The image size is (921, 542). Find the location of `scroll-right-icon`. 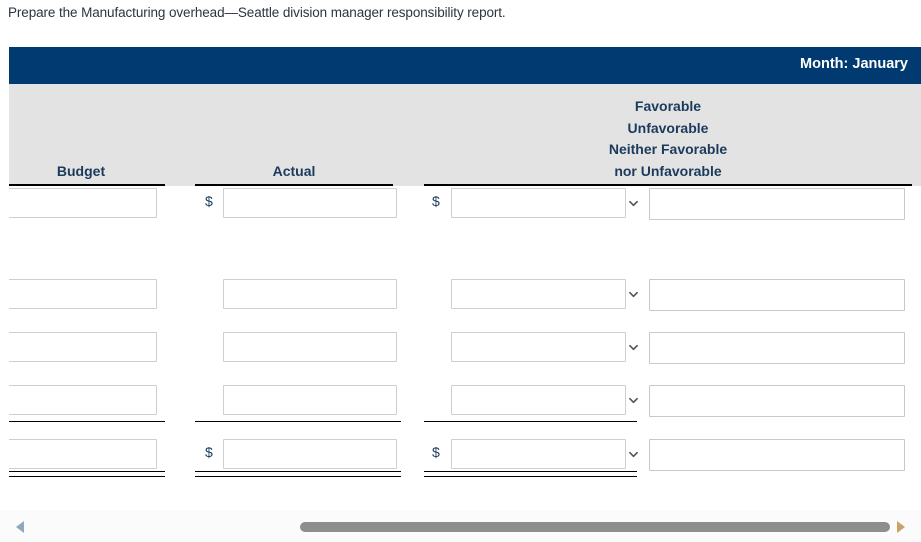

scroll-right-icon is located at coordinates (901, 527).